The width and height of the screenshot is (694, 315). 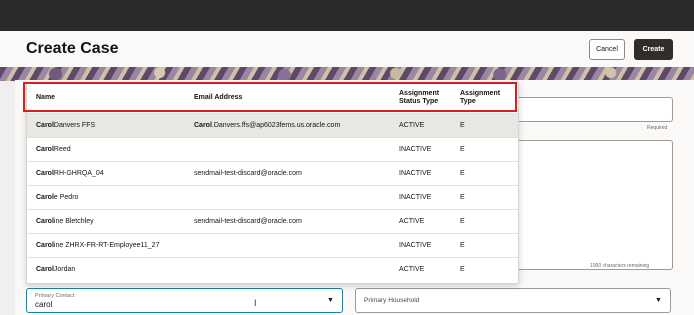 What do you see at coordinates (43, 304) in the screenshot?
I see `primary-contact-input: carol` at bounding box center [43, 304].